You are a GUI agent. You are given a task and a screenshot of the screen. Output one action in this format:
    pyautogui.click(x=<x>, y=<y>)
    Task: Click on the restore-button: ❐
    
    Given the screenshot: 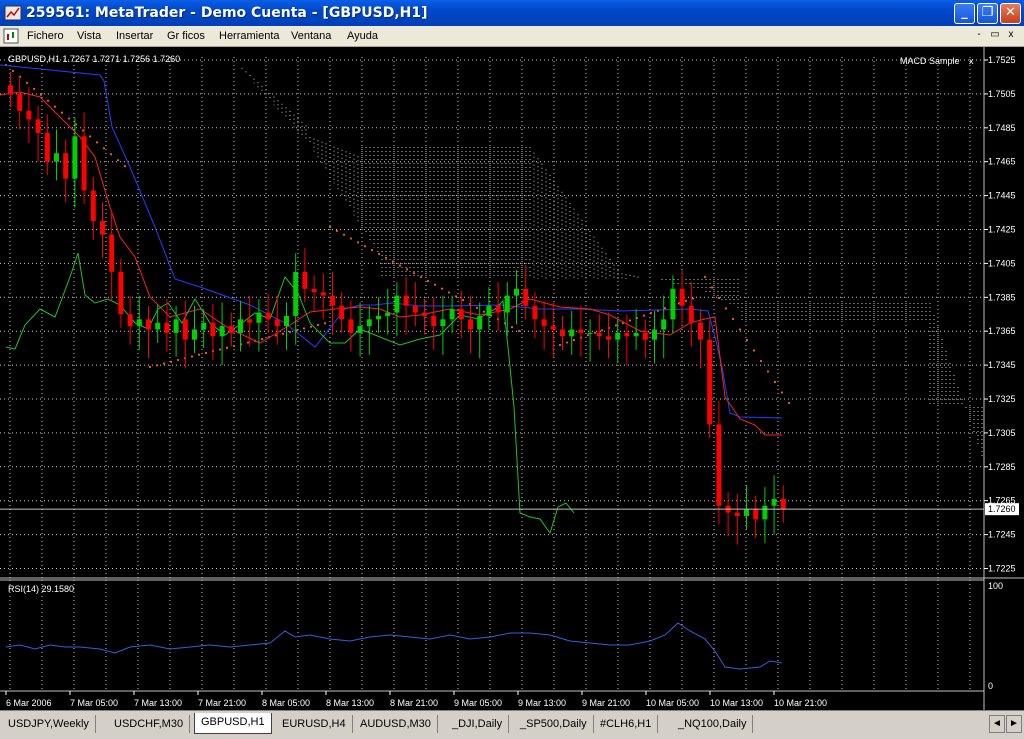 What is the action you would take?
    pyautogui.click(x=987, y=13)
    